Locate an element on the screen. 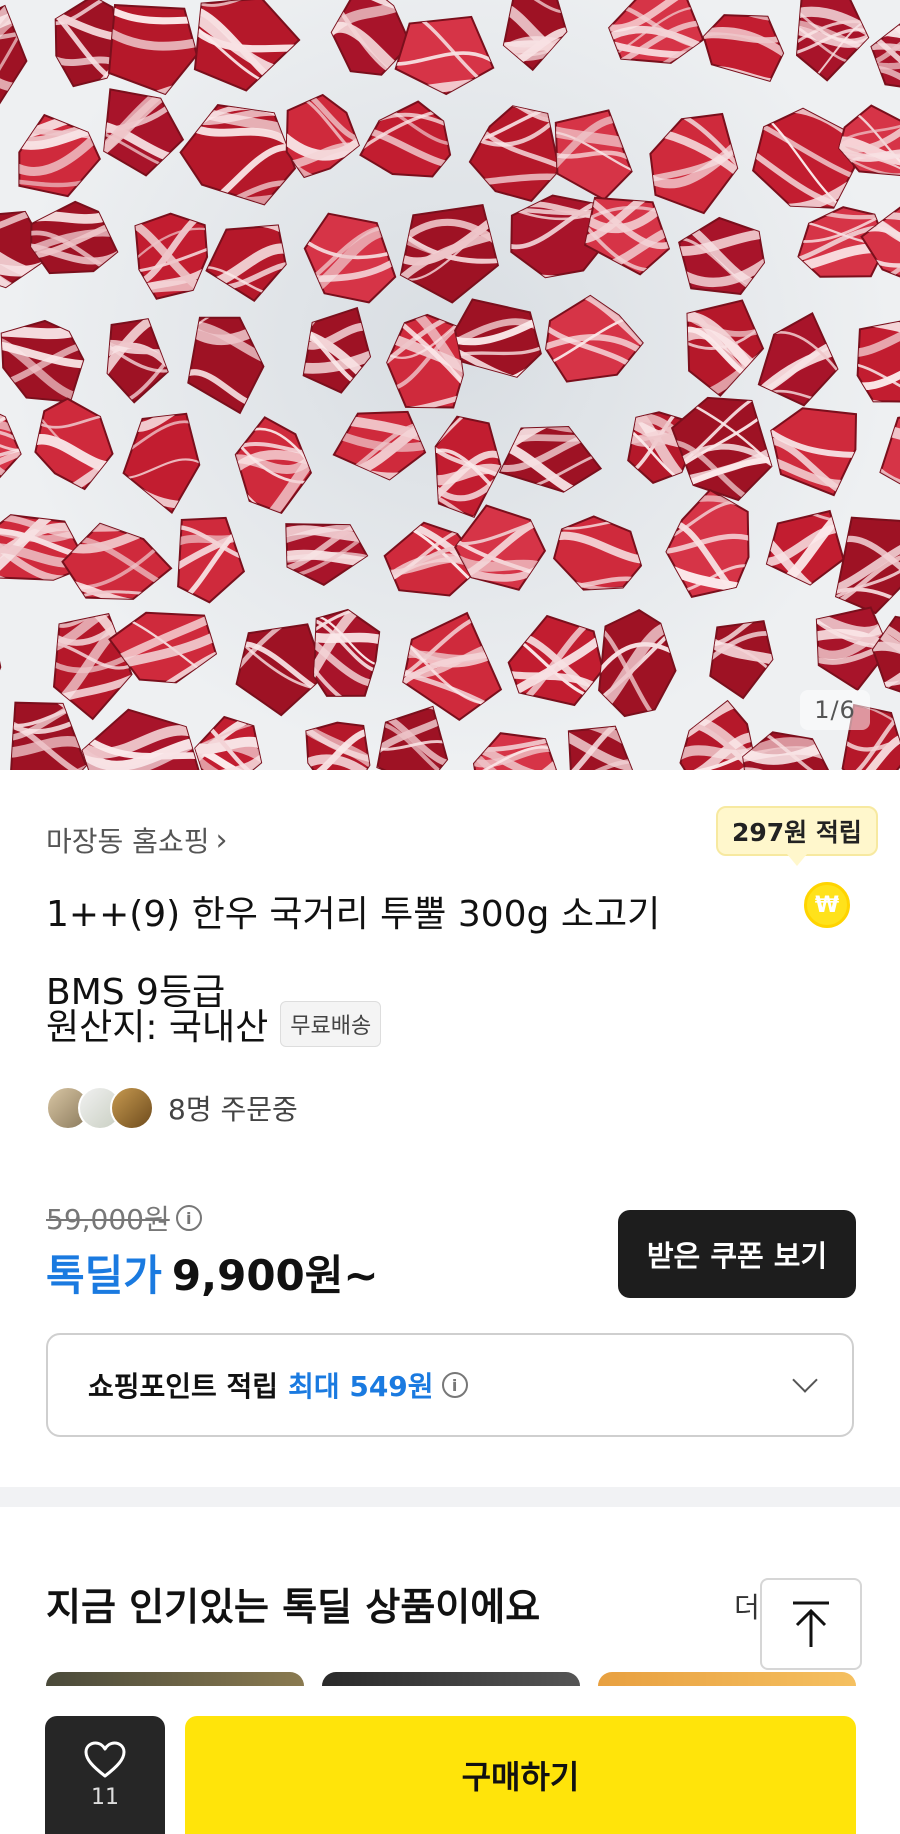  seller-name: 마장동 홈쇼핑 is located at coordinates (128, 841).